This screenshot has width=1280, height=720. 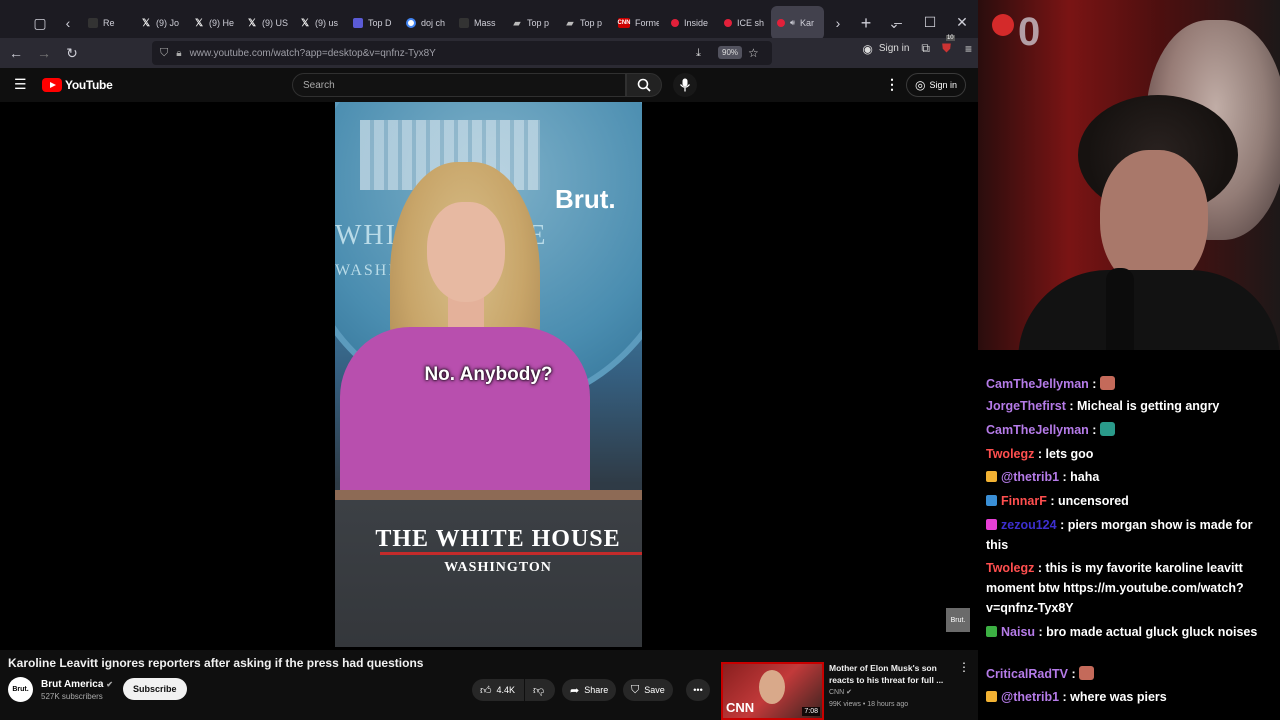 I want to click on verified-icon: ✔, so click(x=109, y=684).